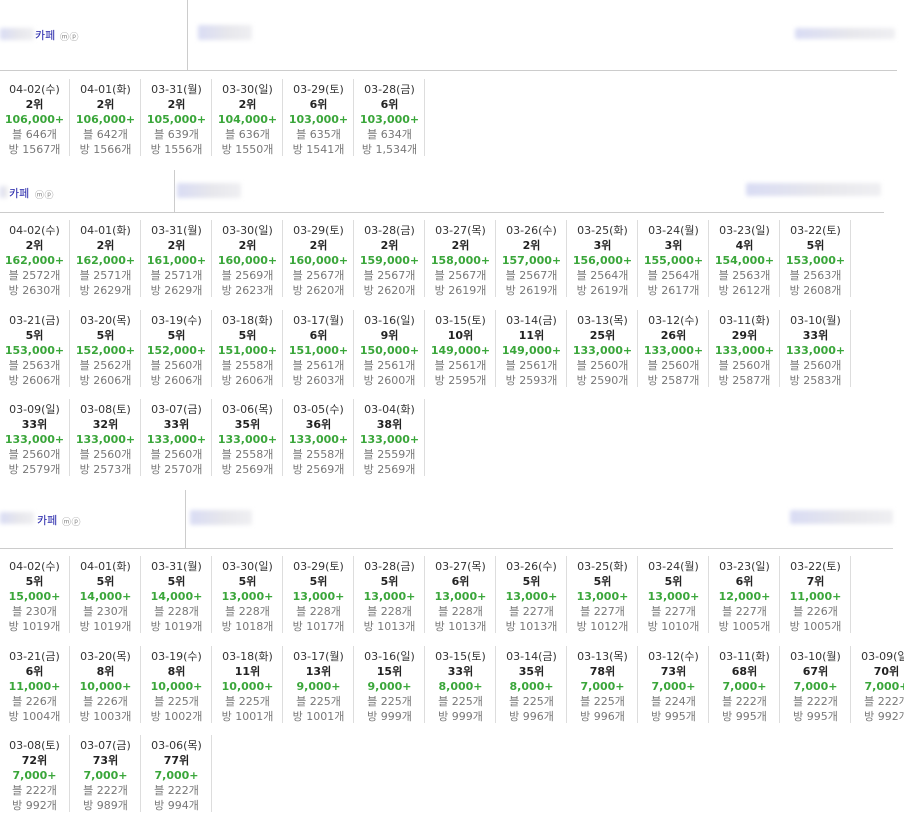  I want to click on daily-stat-cell: 03-28(금) 2위 159,000+ 블 2567개 방 2620개, so click(390, 258).